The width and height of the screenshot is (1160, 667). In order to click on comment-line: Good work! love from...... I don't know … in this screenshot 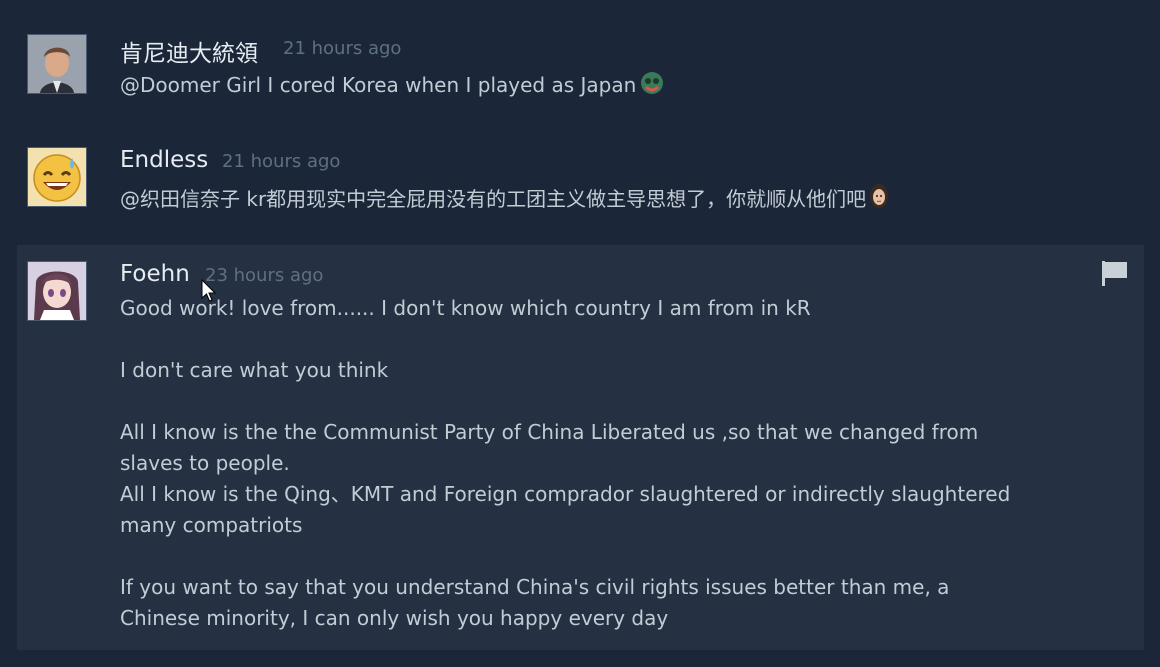, I will do `click(465, 308)`.